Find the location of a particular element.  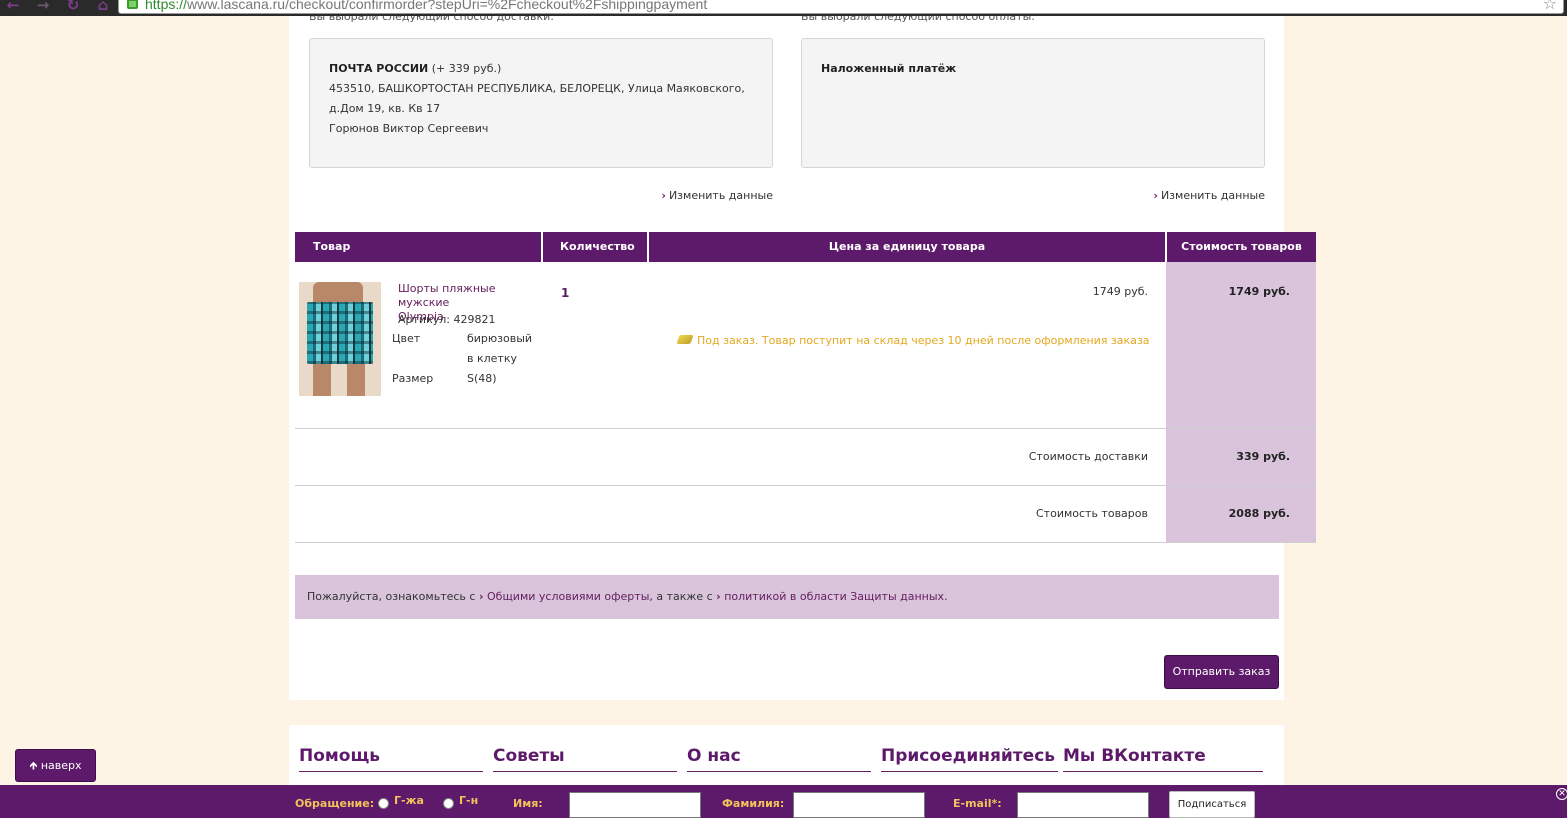

footer-about: О нас is located at coordinates (779, 758).